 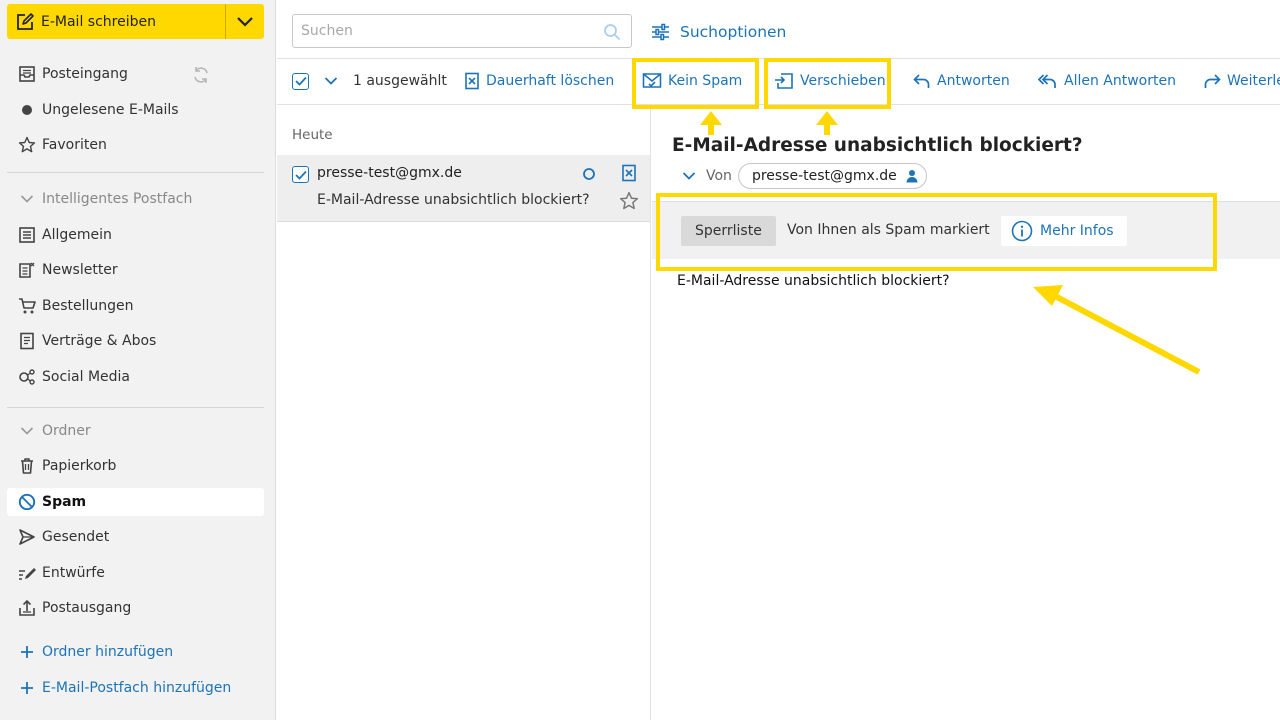 I want to click on search-options-button: Suchoptionen, so click(x=718, y=32).